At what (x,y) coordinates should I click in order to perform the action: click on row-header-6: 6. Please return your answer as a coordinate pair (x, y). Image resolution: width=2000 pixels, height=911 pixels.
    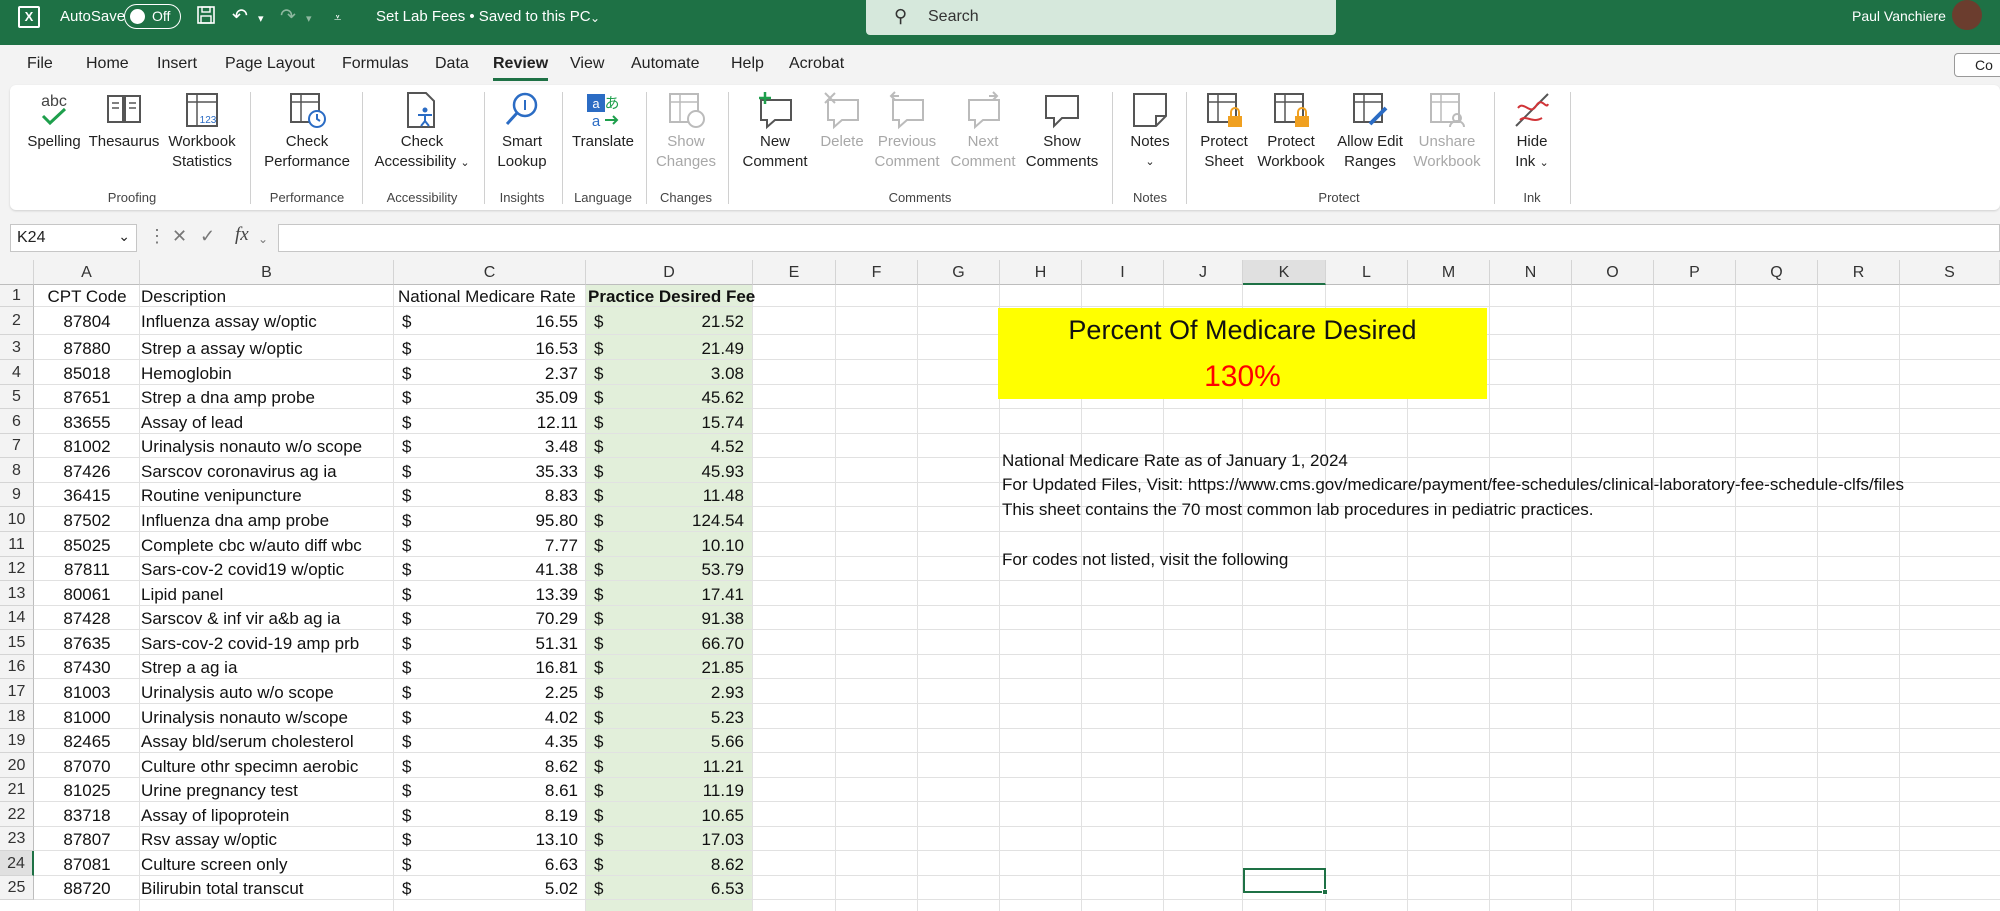
    Looking at the image, I should click on (17, 421).